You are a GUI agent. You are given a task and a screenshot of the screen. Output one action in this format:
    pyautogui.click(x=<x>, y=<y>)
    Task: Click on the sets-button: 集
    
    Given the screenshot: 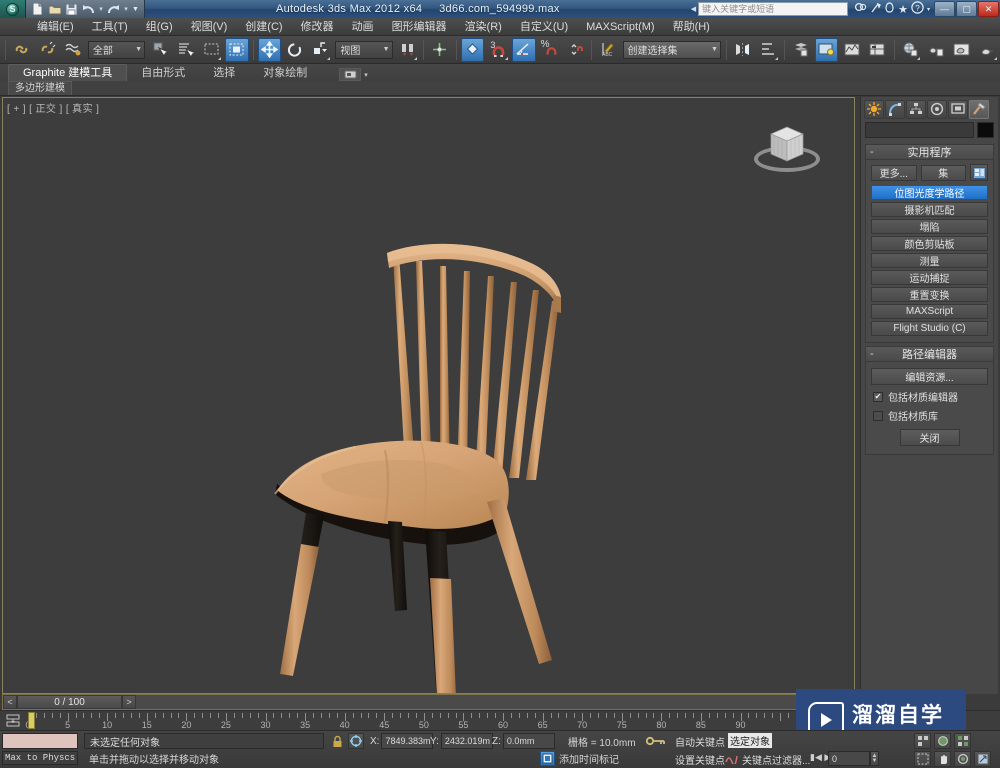 What is the action you would take?
    pyautogui.click(x=943, y=172)
    